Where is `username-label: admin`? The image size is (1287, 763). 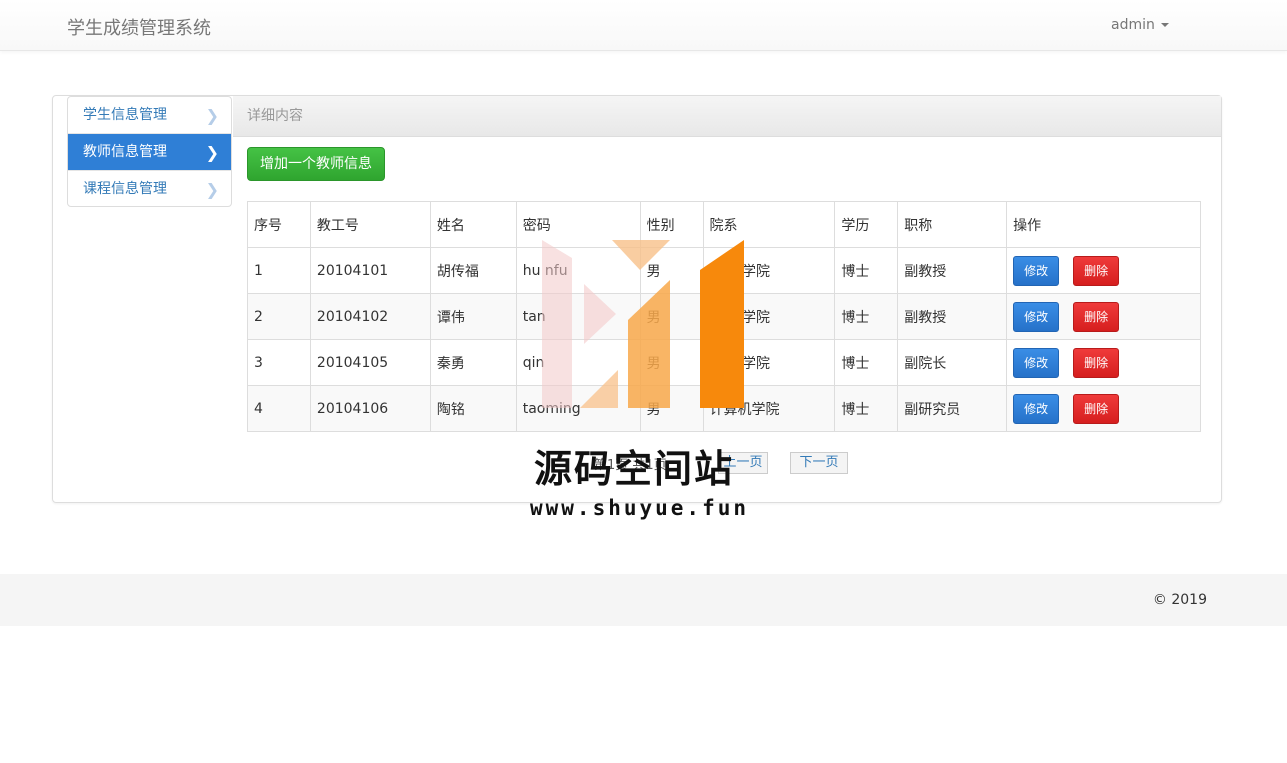
username-label: admin is located at coordinates (1133, 25).